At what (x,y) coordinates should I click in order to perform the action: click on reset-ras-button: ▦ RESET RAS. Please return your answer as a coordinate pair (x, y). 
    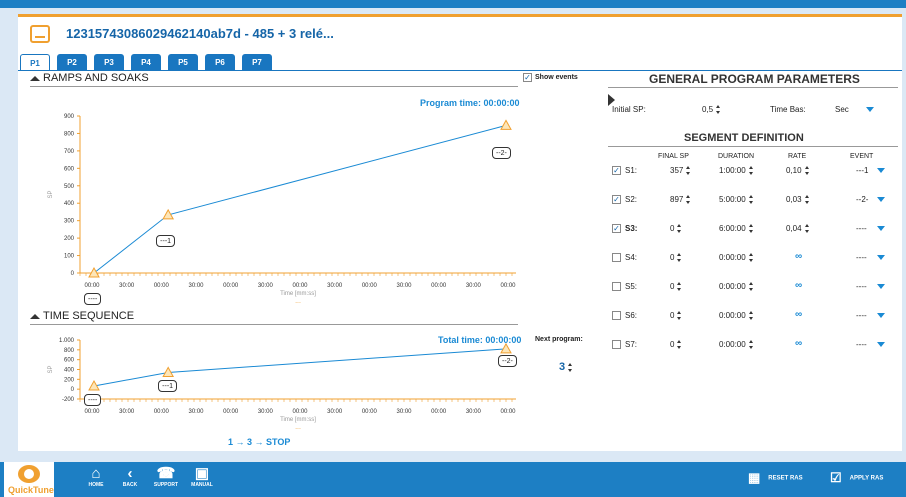
    Looking at the image, I should click on (778, 478).